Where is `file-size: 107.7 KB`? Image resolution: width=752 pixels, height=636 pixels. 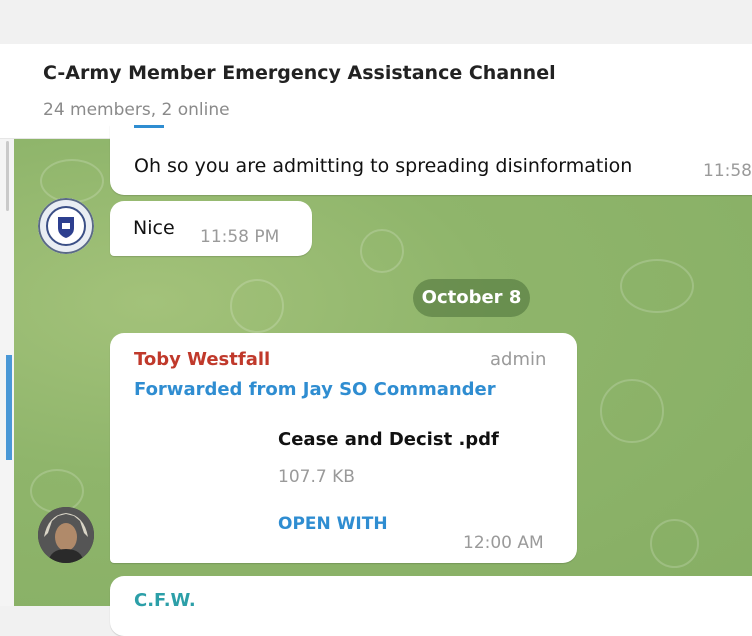 file-size: 107.7 KB is located at coordinates (316, 477).